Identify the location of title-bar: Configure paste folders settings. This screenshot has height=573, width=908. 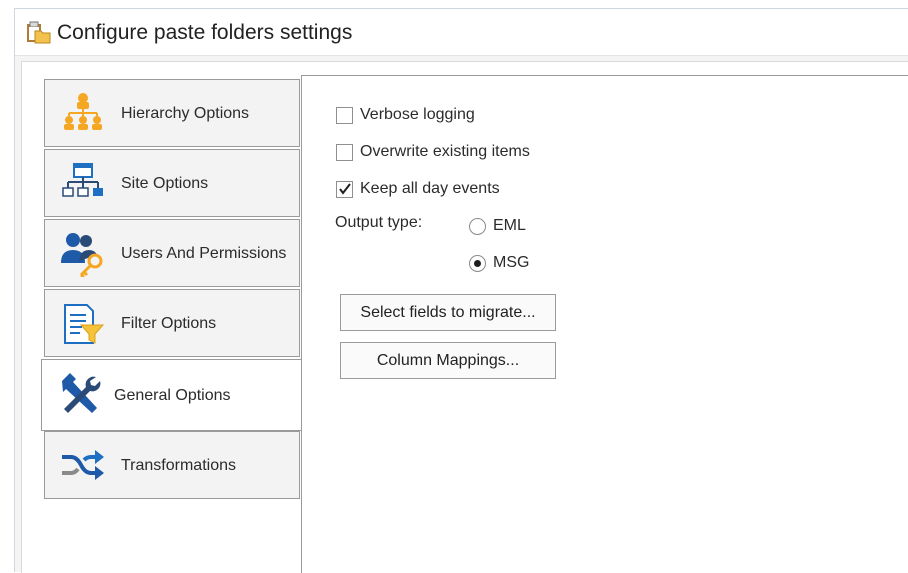
(461, 32).